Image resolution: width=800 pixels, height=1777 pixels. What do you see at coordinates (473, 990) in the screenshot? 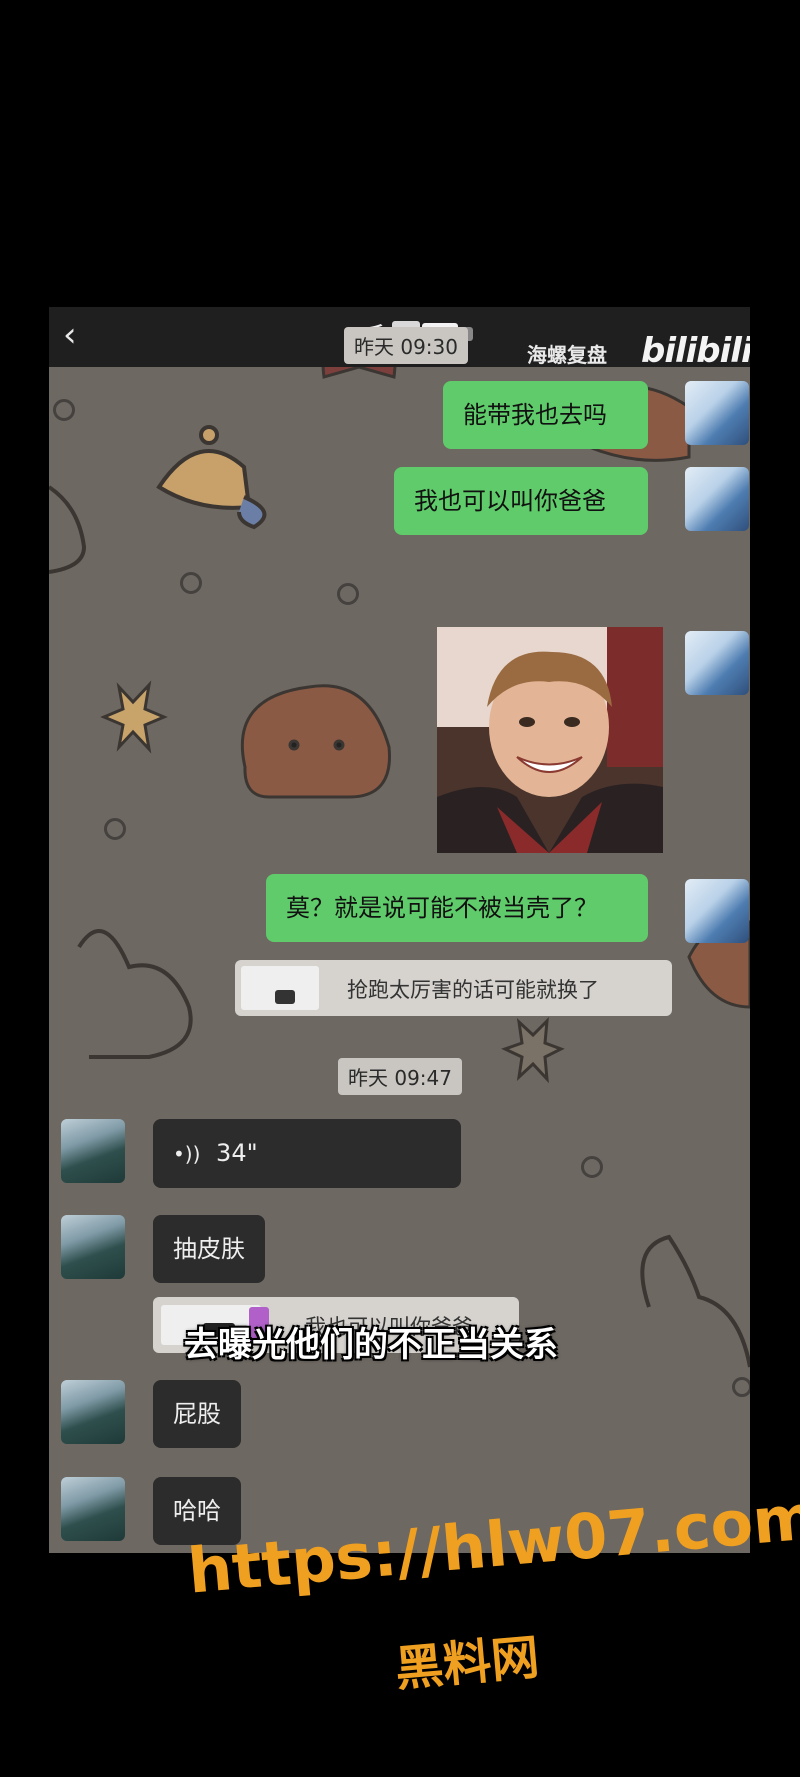
I see `quote-text: 抢跑太厉害的话可能就换了` at bounding box center [473, 990].